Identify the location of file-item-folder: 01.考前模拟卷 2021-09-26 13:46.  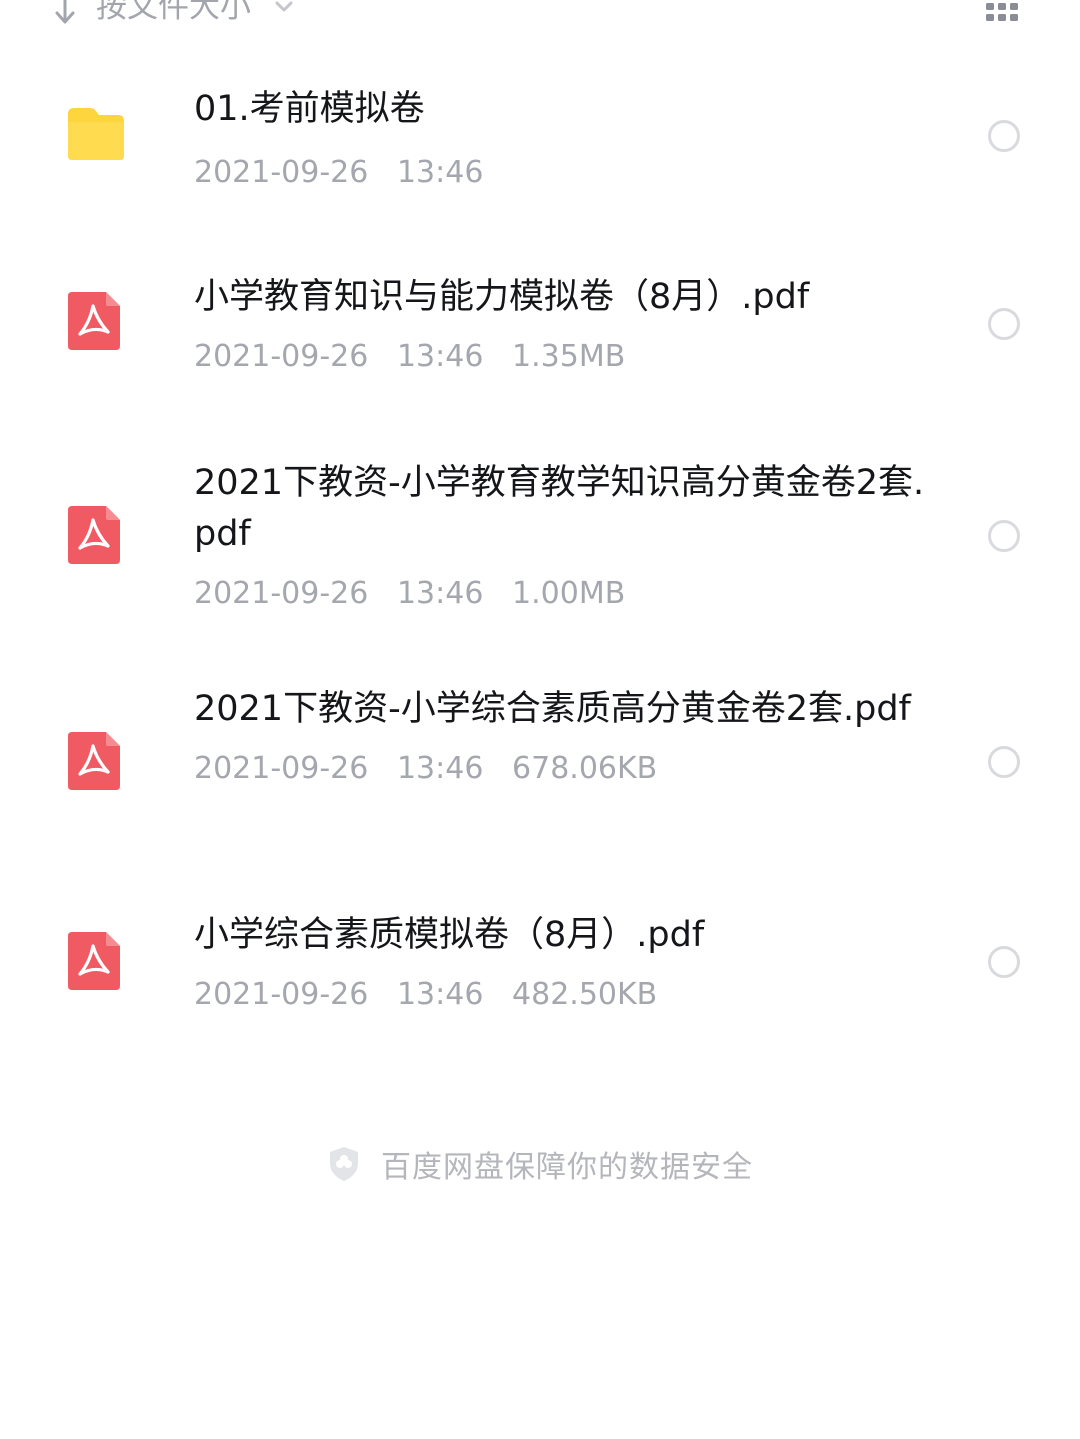
(540, 144).